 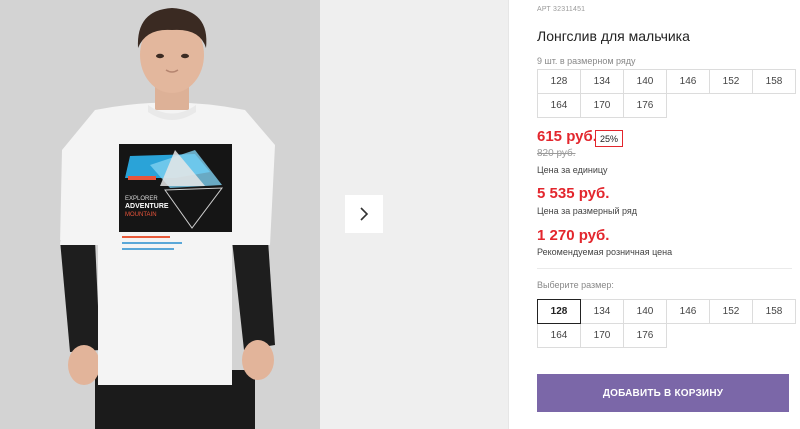 What do you see at coordinates (567, 136) in the screenshot?
I see `unit-price: 615 руб.` at bounding box center [567, 136].